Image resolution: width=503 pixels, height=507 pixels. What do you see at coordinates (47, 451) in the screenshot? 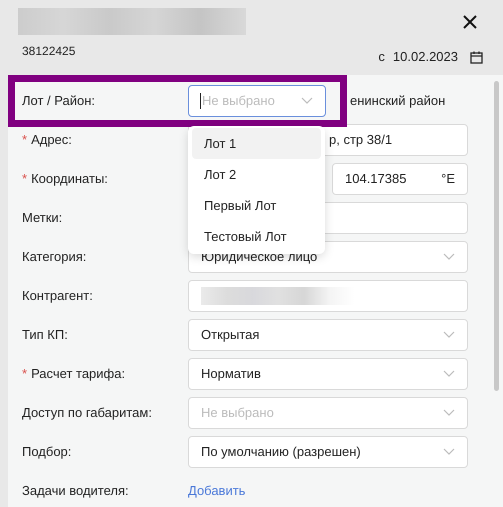
I see `field-label: Подбор:` at bounding box center [47, 451].